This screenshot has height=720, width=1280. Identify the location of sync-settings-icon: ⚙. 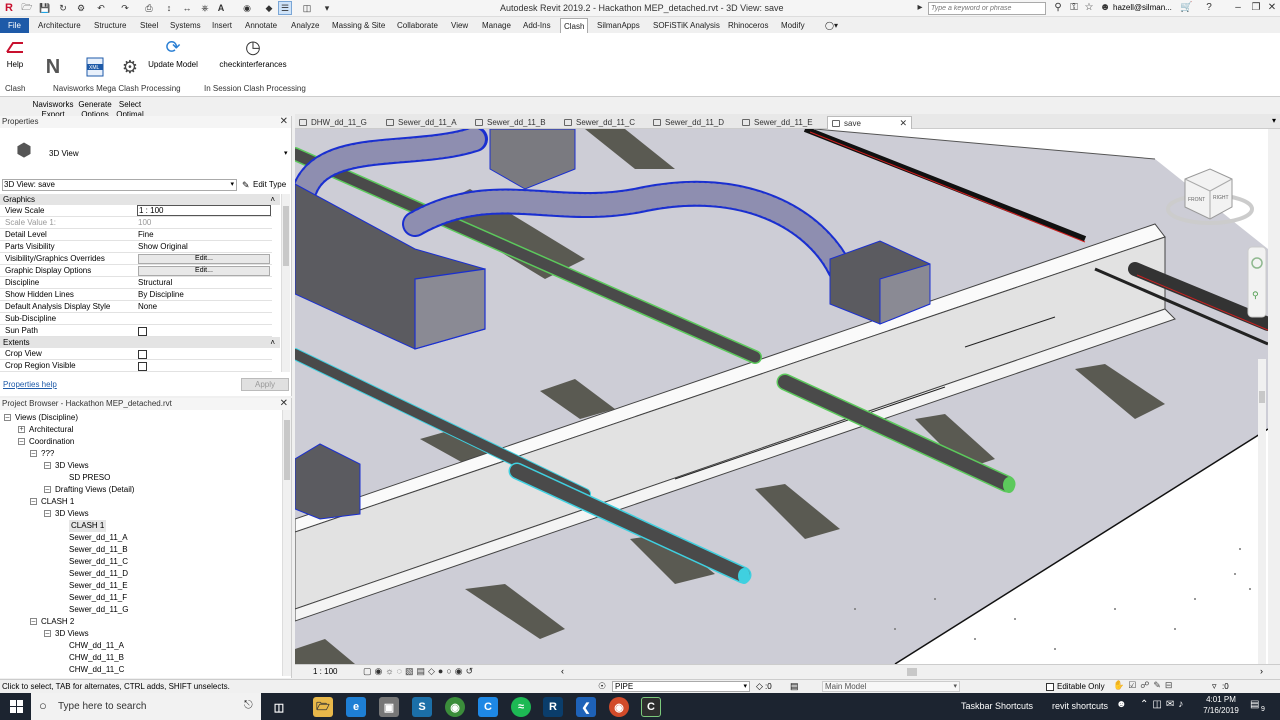
(81, 8).